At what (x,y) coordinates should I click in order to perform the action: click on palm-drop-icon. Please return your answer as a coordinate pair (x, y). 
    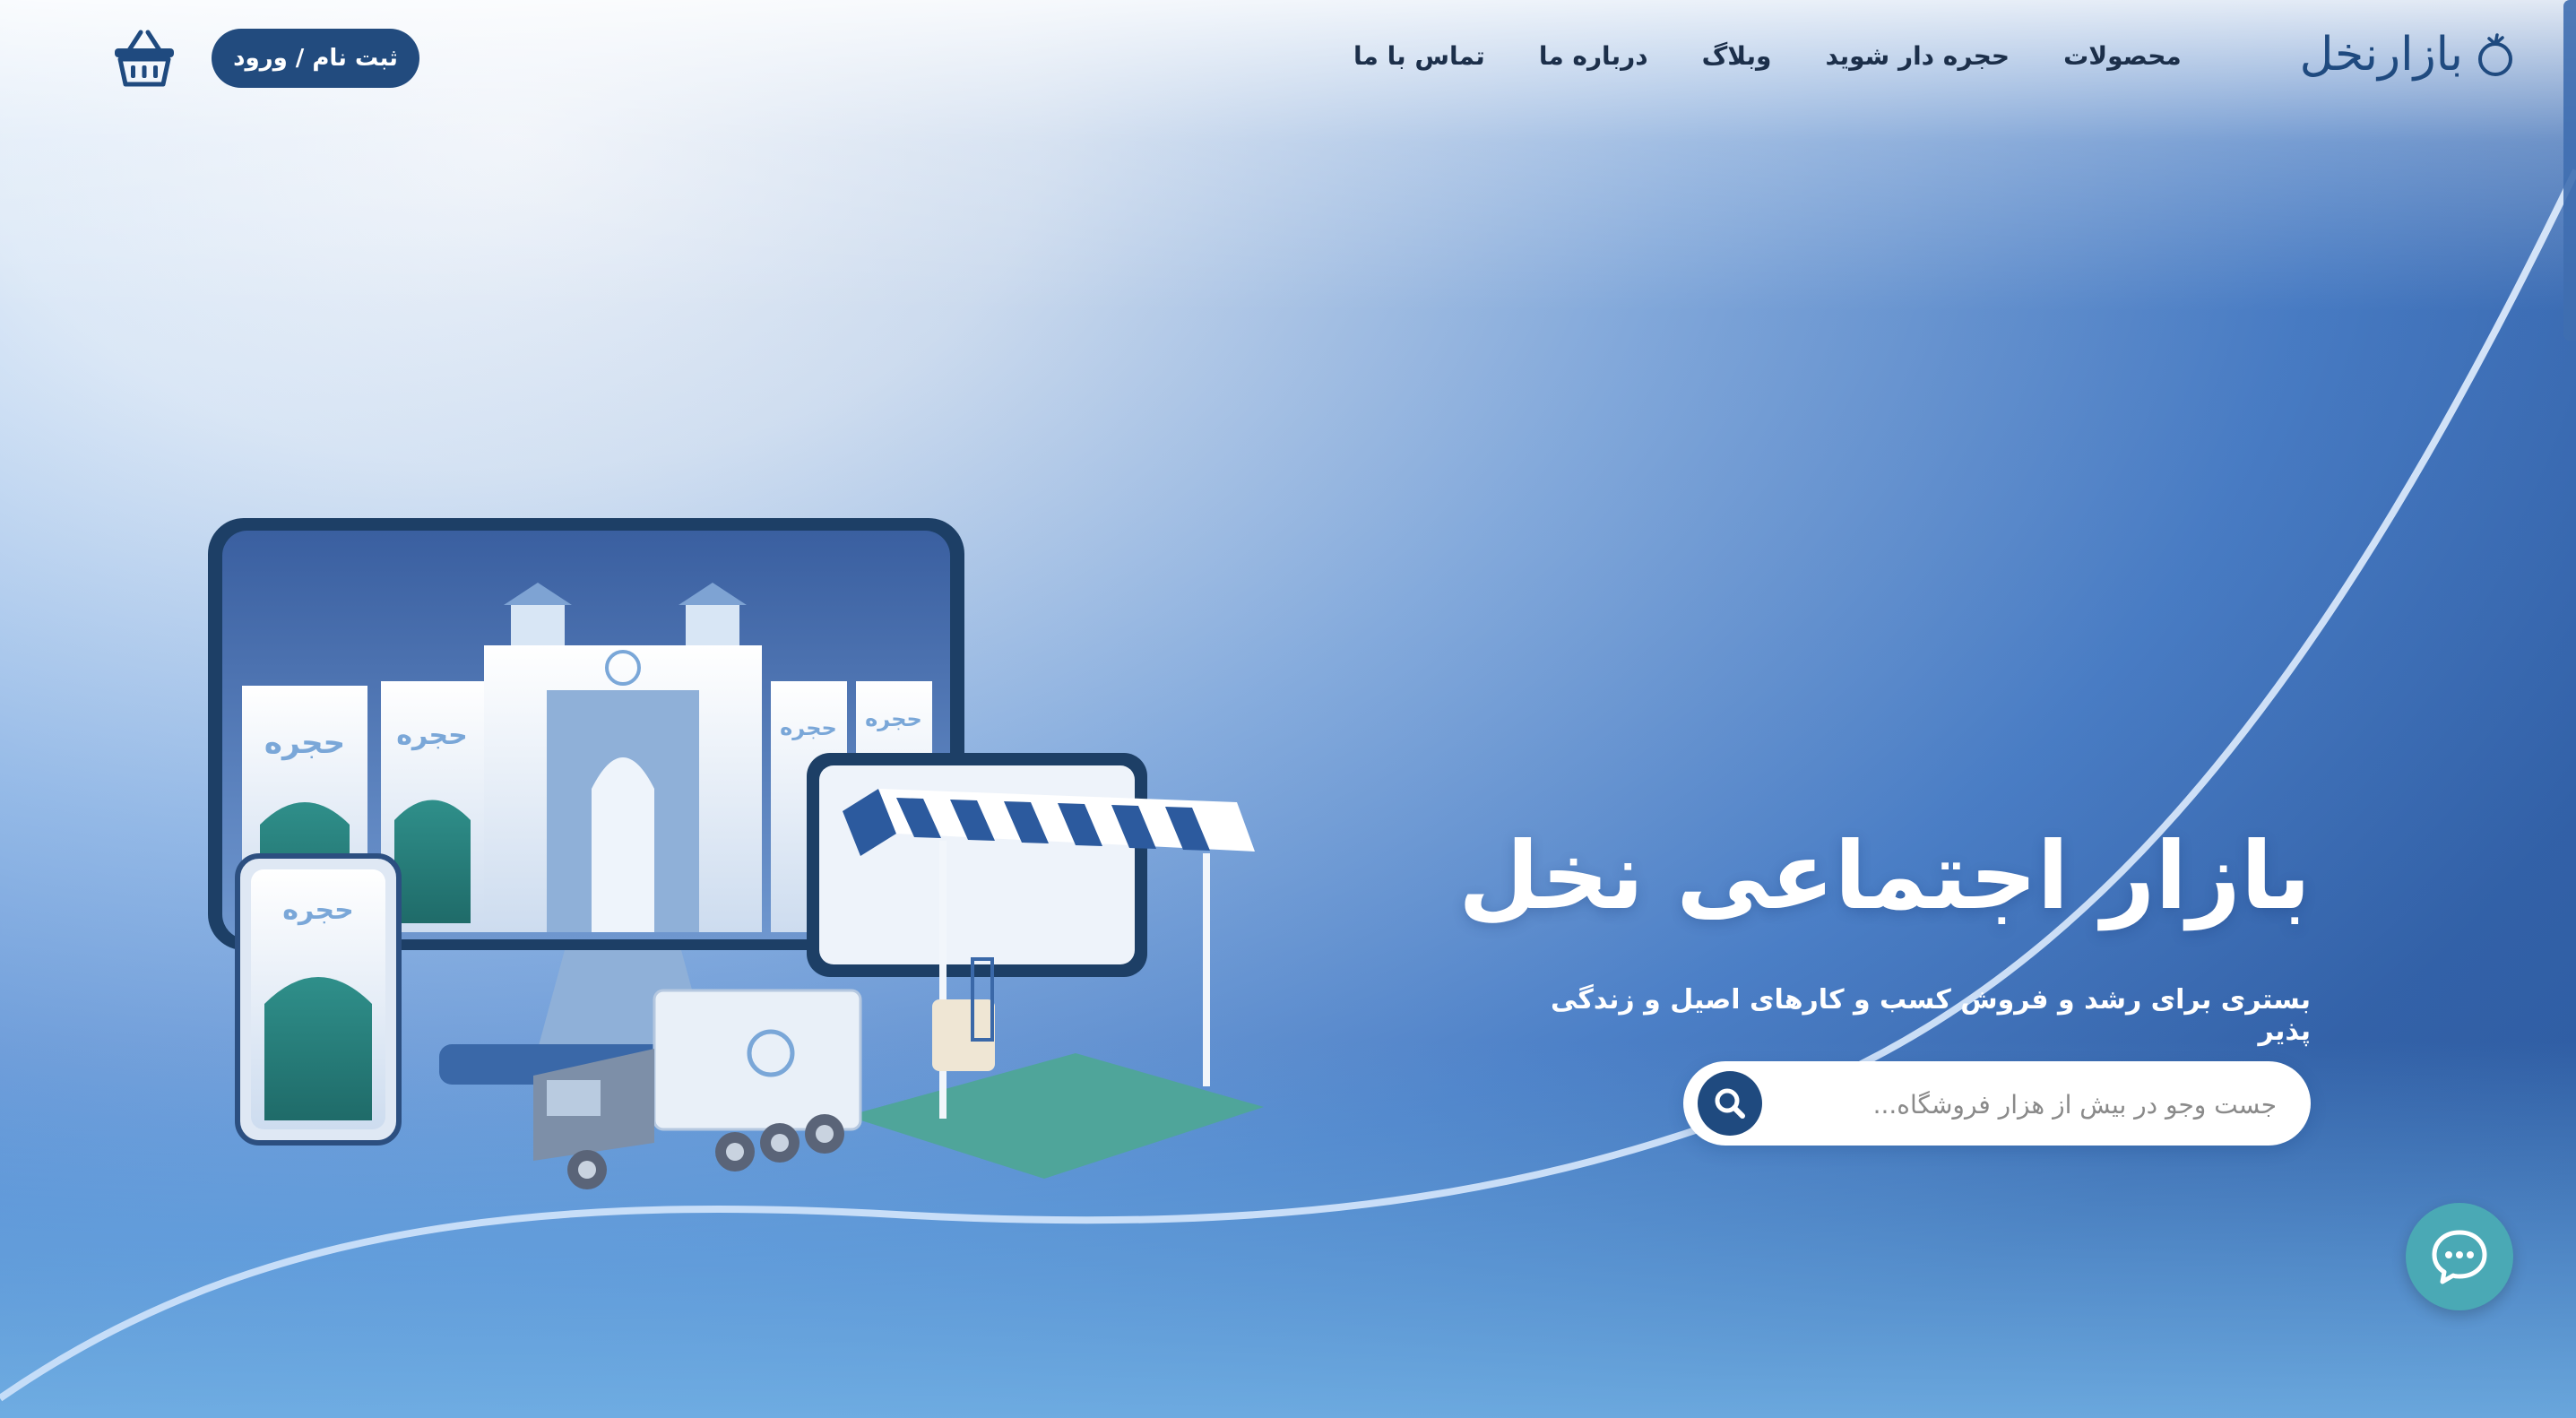
    Looking at the image, I should click on (2495, 55).